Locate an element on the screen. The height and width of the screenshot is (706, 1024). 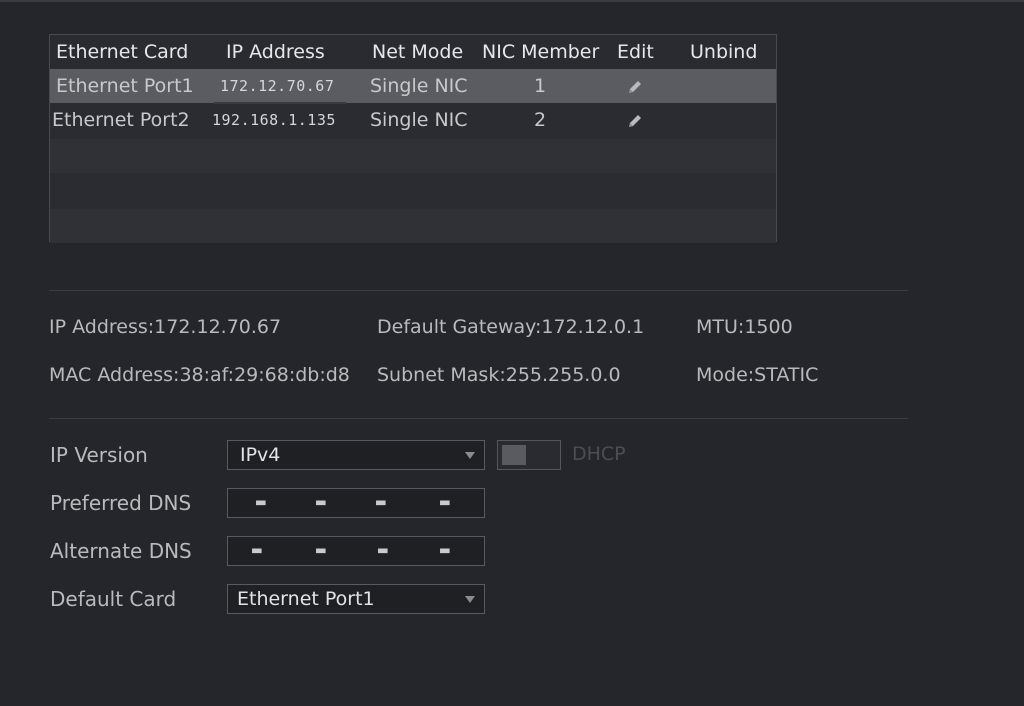
info-ip-address: IP Address:172.12.70.67 is located at coordinates (165, 327).